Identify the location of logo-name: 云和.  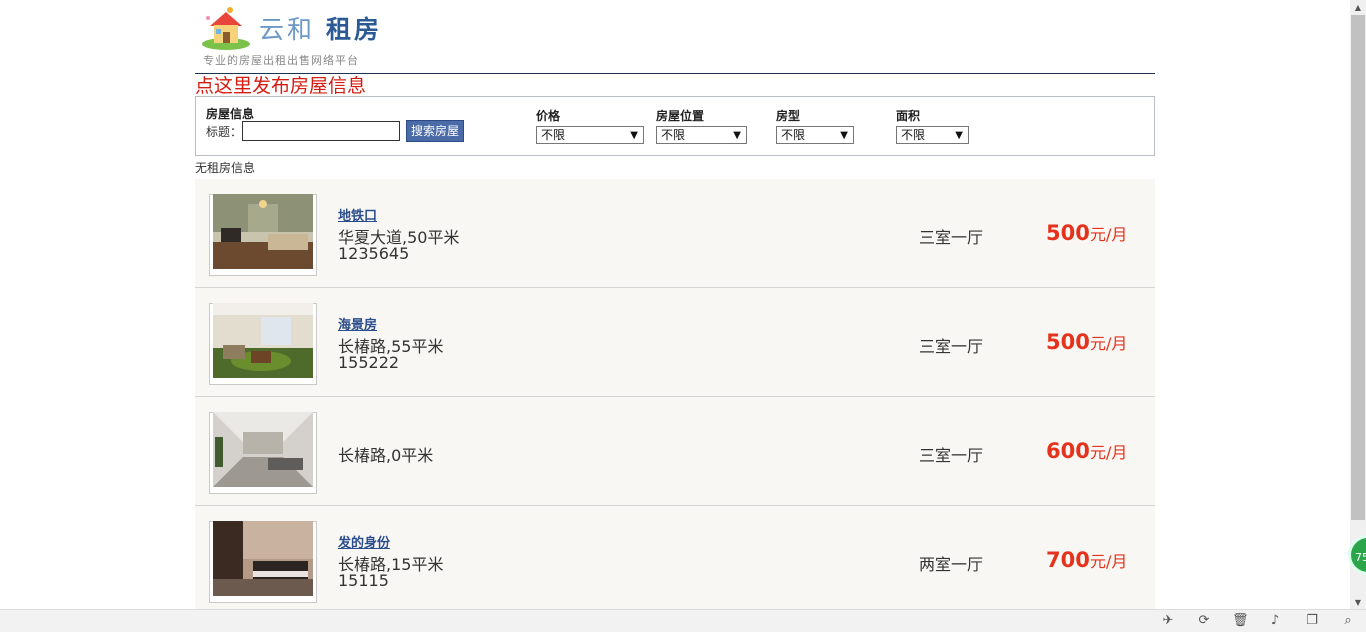
(287, 29).